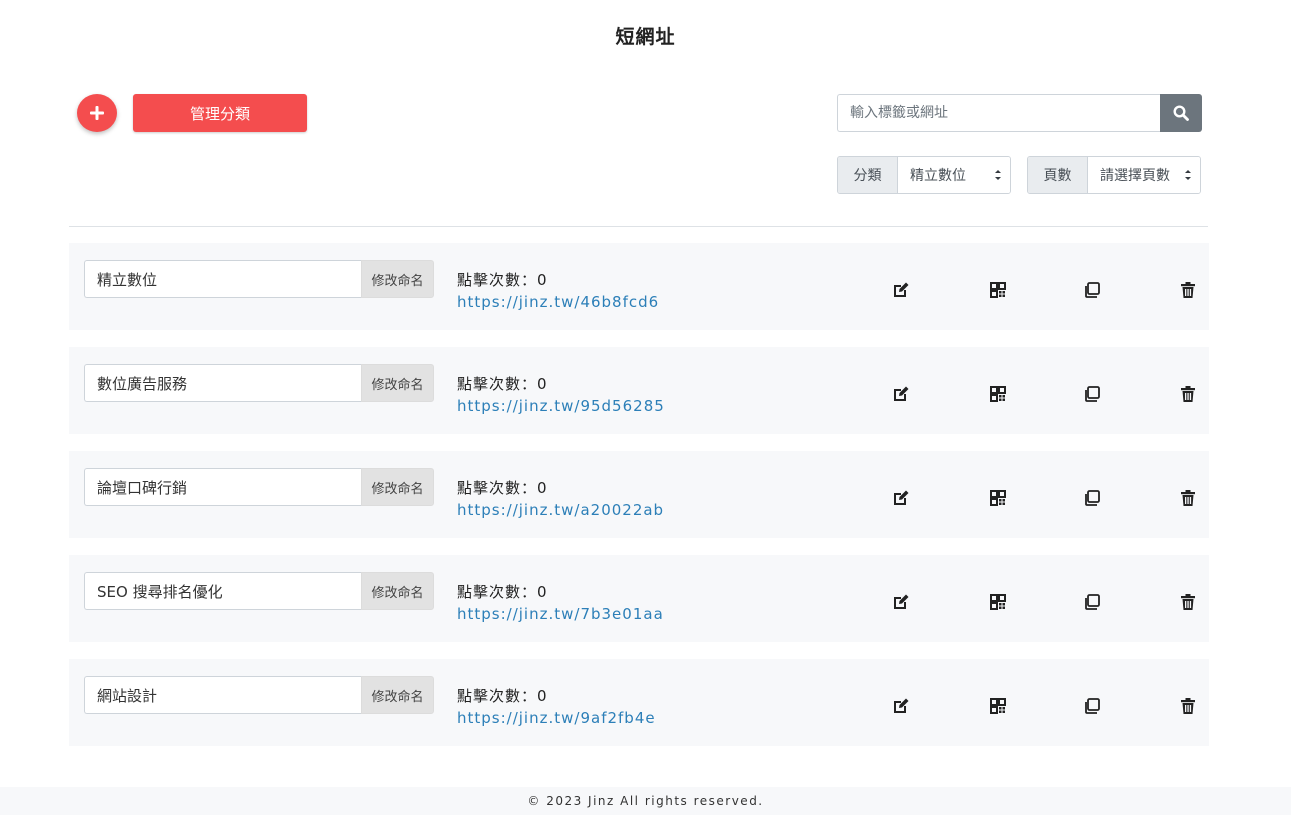  Describe the element at coordinates (220, 113) in the screenshot. I see `manage-category-button: 管理分類` at that location.